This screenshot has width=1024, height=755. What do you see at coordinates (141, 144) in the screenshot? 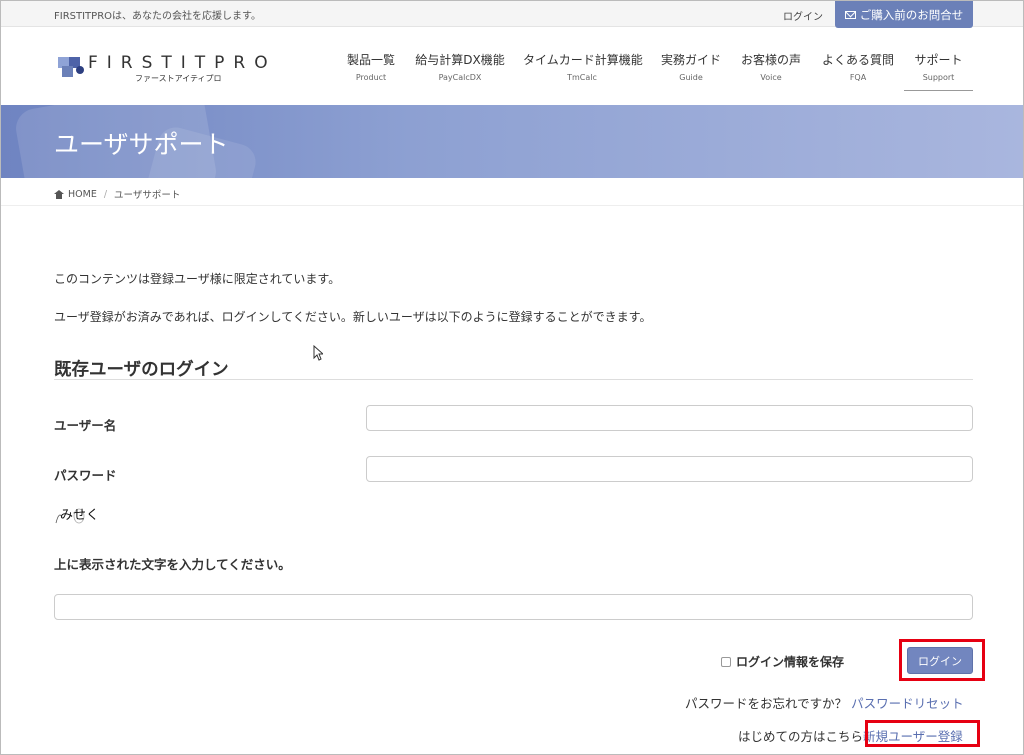
I see `page-title: ユーザサポート` at bounding box center [141, 144].